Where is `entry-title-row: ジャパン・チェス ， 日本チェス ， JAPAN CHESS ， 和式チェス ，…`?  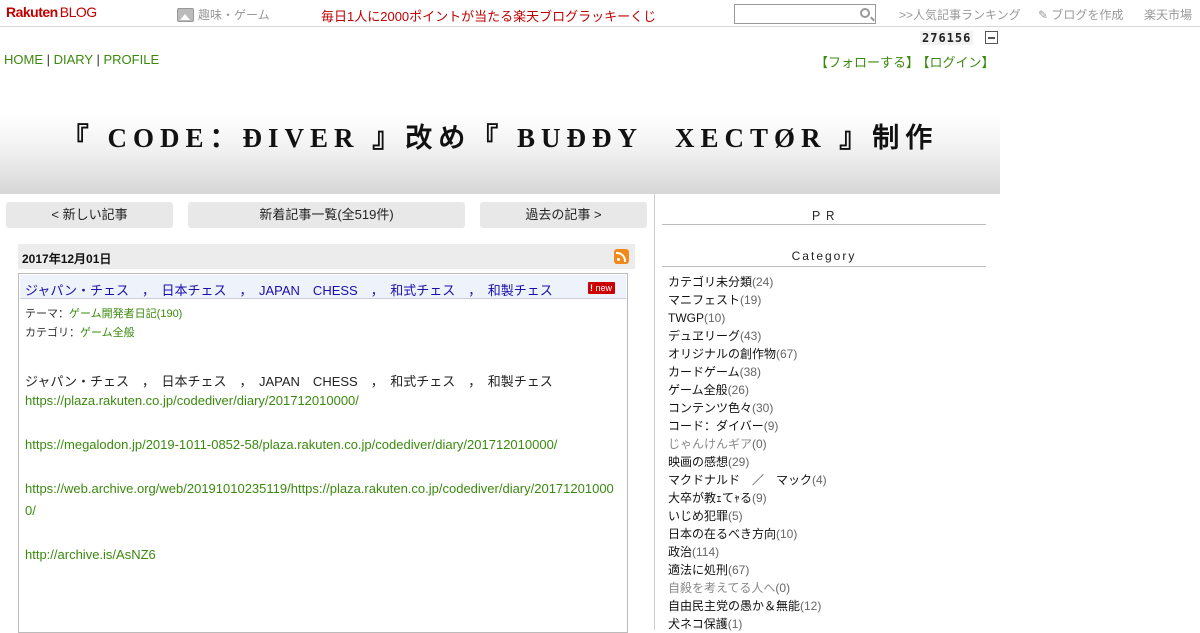 entry-title-row: ジャパン・チェス ， 日本チェス ， JAPAN CHESS ， 和式チェス ，… is located at coordinates (323, 287).